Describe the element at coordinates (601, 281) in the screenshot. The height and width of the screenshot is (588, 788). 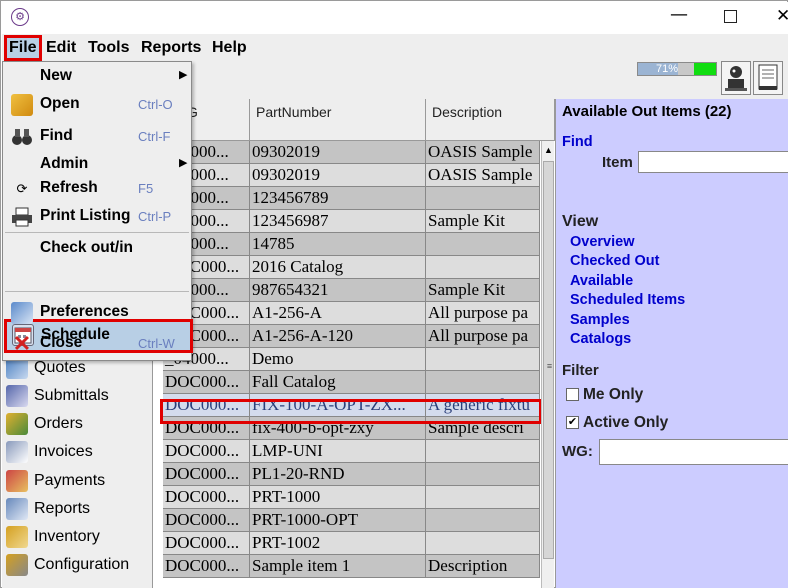
I see `view-link-available: Available` at that location.